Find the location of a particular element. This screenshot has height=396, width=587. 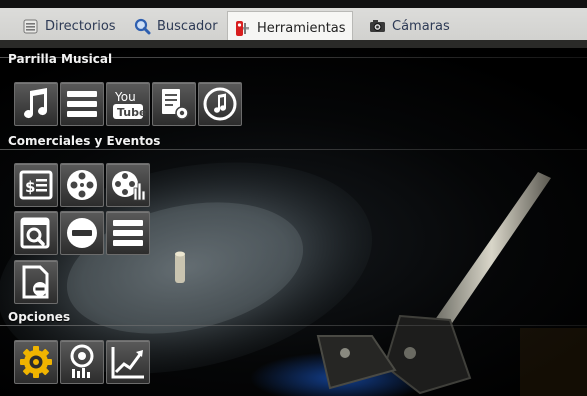

tab-buscador: Buscador is located at coordinates (176, 26).